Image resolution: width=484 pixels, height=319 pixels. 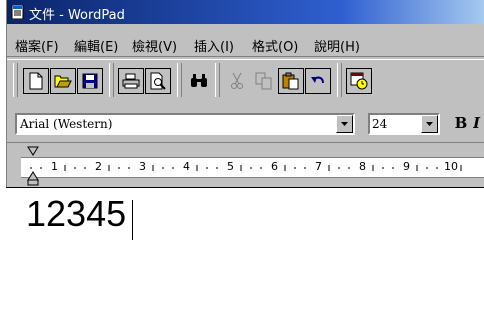 I want to click on font-name-combobox: Arial (Western), so click(x=185, y=124).